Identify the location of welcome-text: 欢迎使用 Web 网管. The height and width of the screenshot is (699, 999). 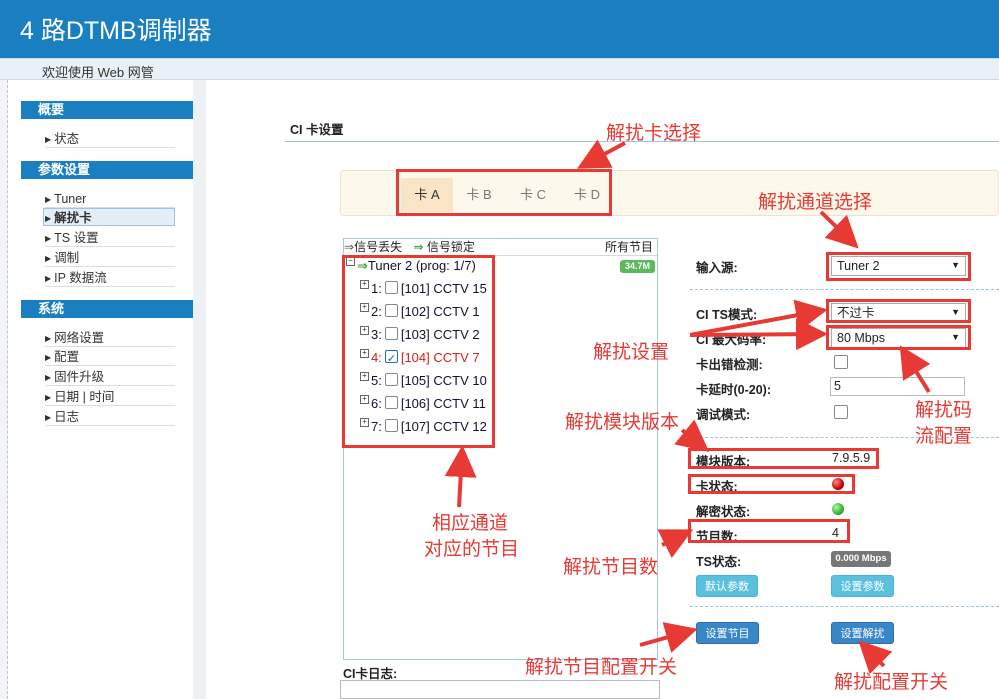
(98, 72).